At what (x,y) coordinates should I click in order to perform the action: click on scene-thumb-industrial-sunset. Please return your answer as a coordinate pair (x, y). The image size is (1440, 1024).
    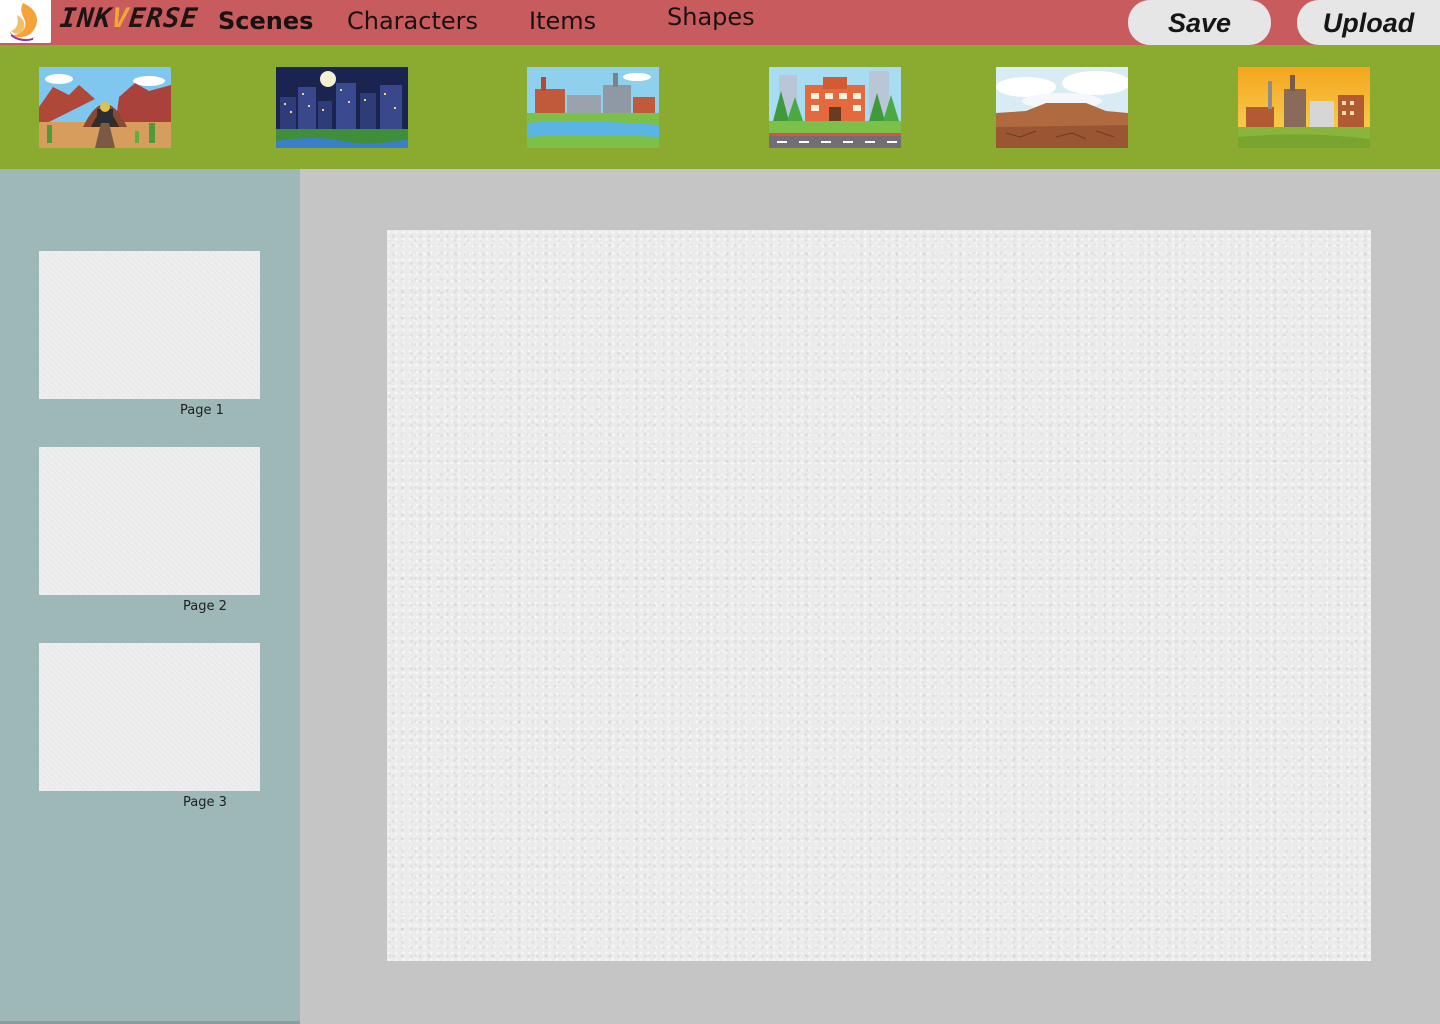
    Looking at the image, I should click on (1304, 107).